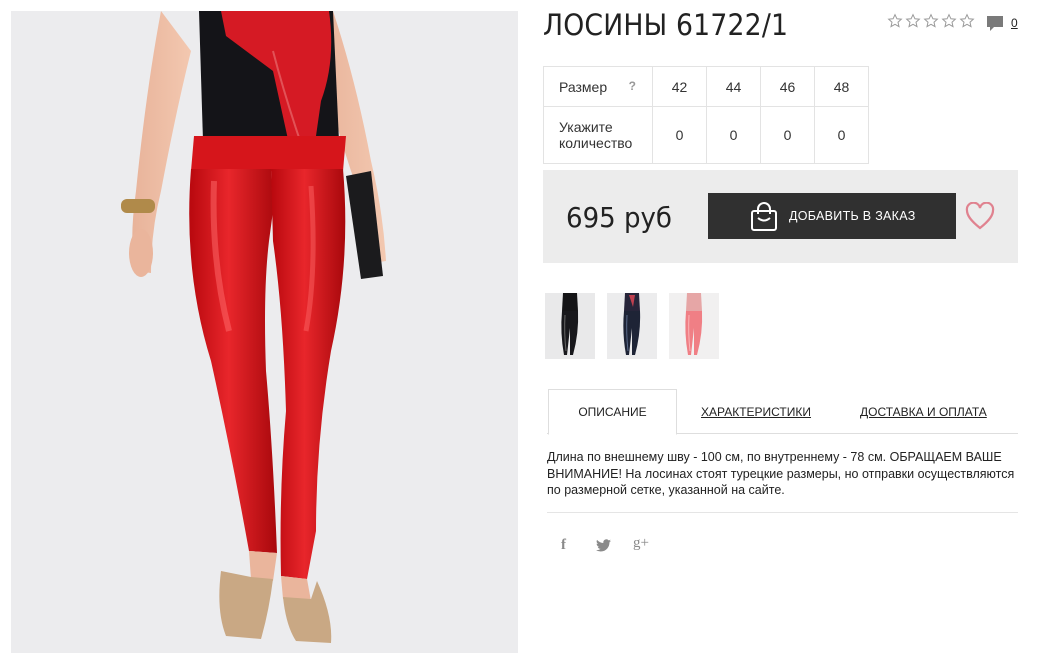 This screenshot has height=653, width=1041. I want to click on quantity-label-line1: Укажите, so click(586, 127).